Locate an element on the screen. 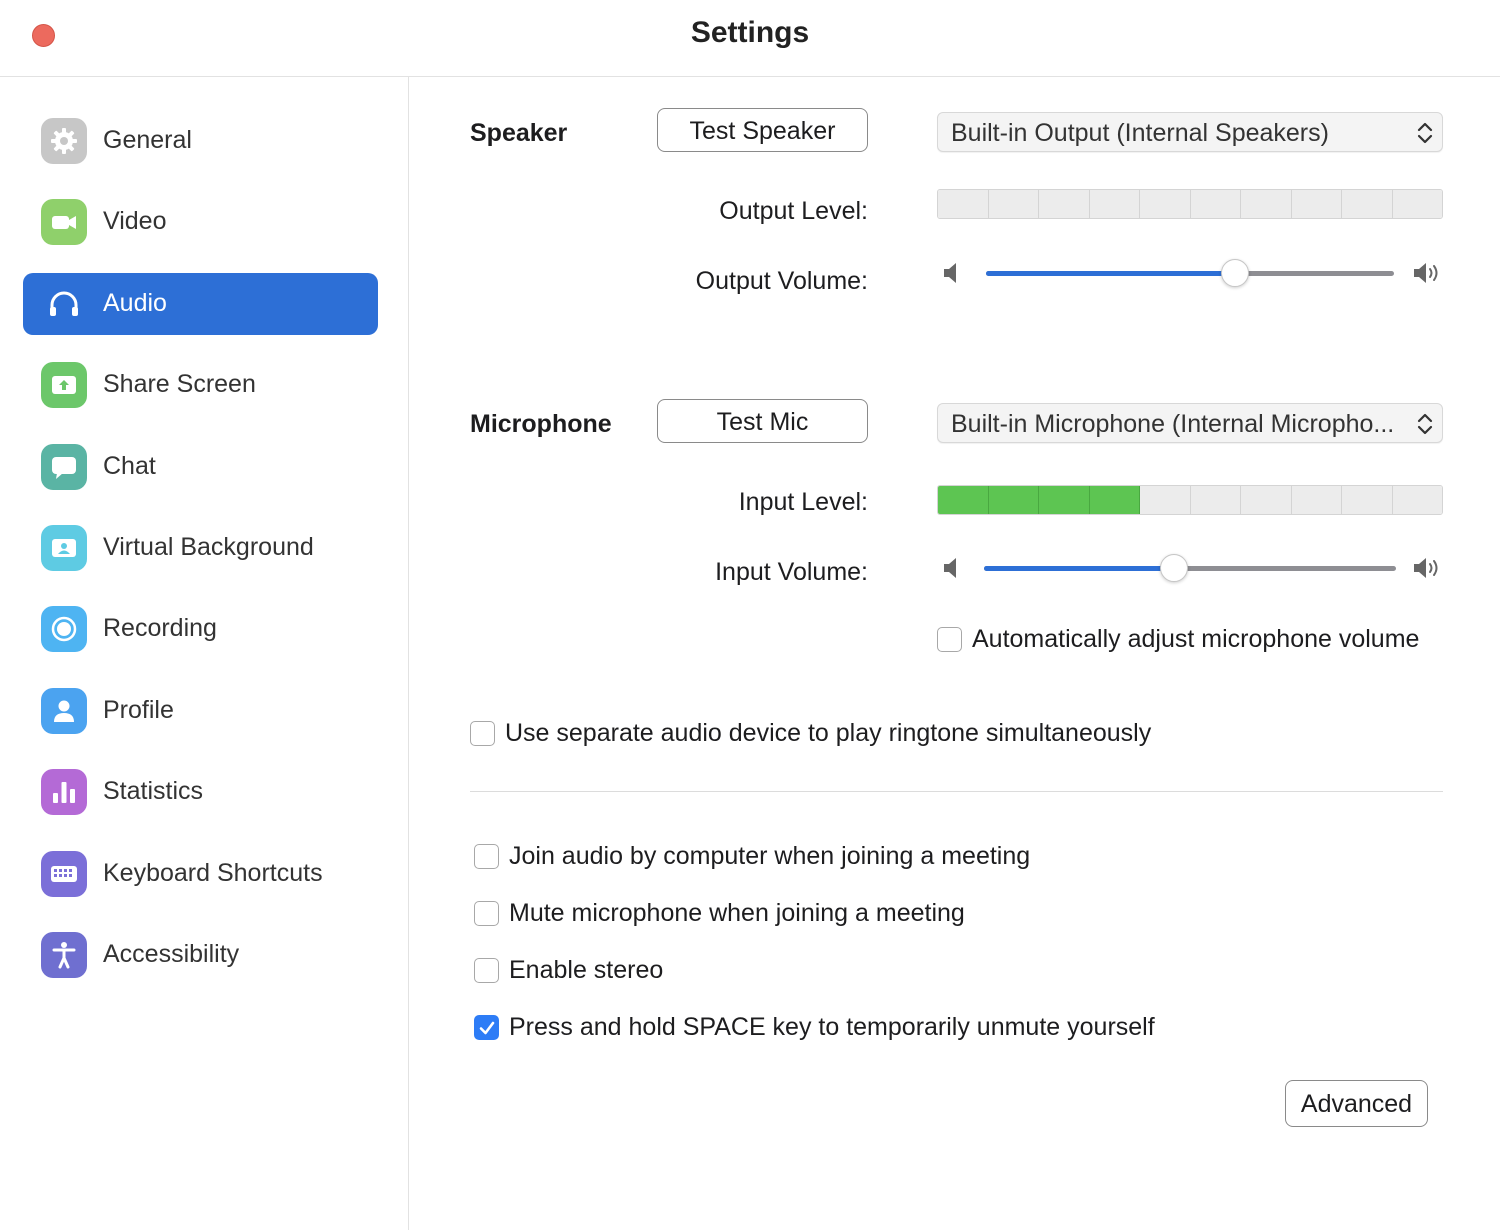  headphones-icon is located at coordinates (64, 304).